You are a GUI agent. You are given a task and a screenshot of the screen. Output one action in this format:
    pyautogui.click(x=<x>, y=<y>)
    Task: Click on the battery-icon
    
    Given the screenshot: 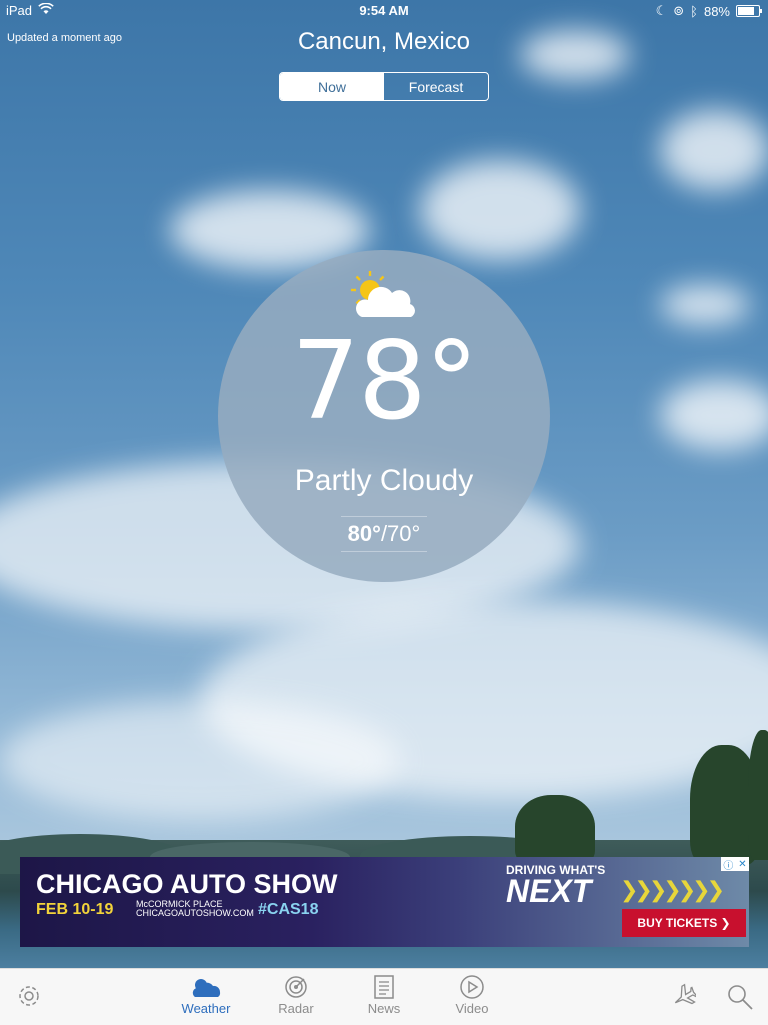 What is the action you would take?
    pyautogui.click(x=749, y=11)
    